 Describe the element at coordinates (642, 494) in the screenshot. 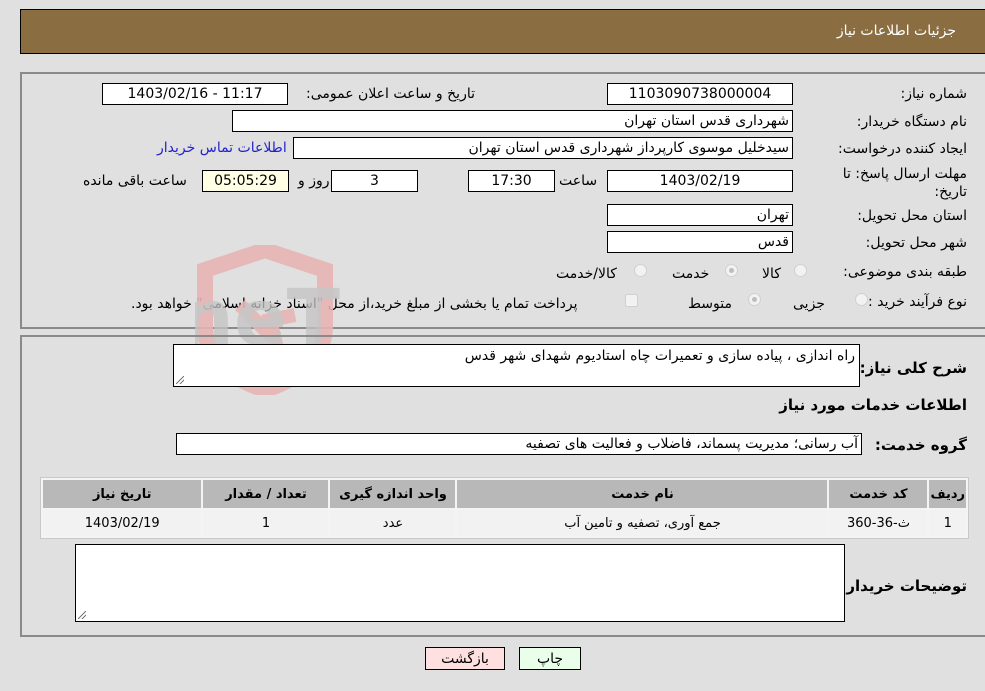

I see `col-service-name: نام خدمت` at that location.